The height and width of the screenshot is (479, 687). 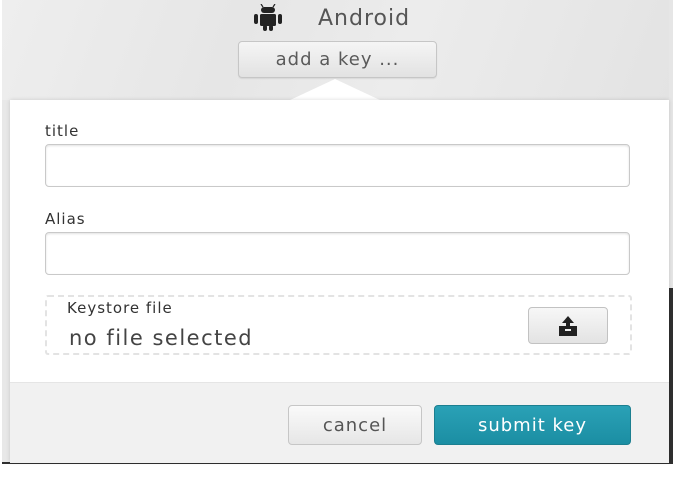 What do you see at coordinates (337, 165) in the screenshot?
I see `title-input` at bounding box center [337, 165].